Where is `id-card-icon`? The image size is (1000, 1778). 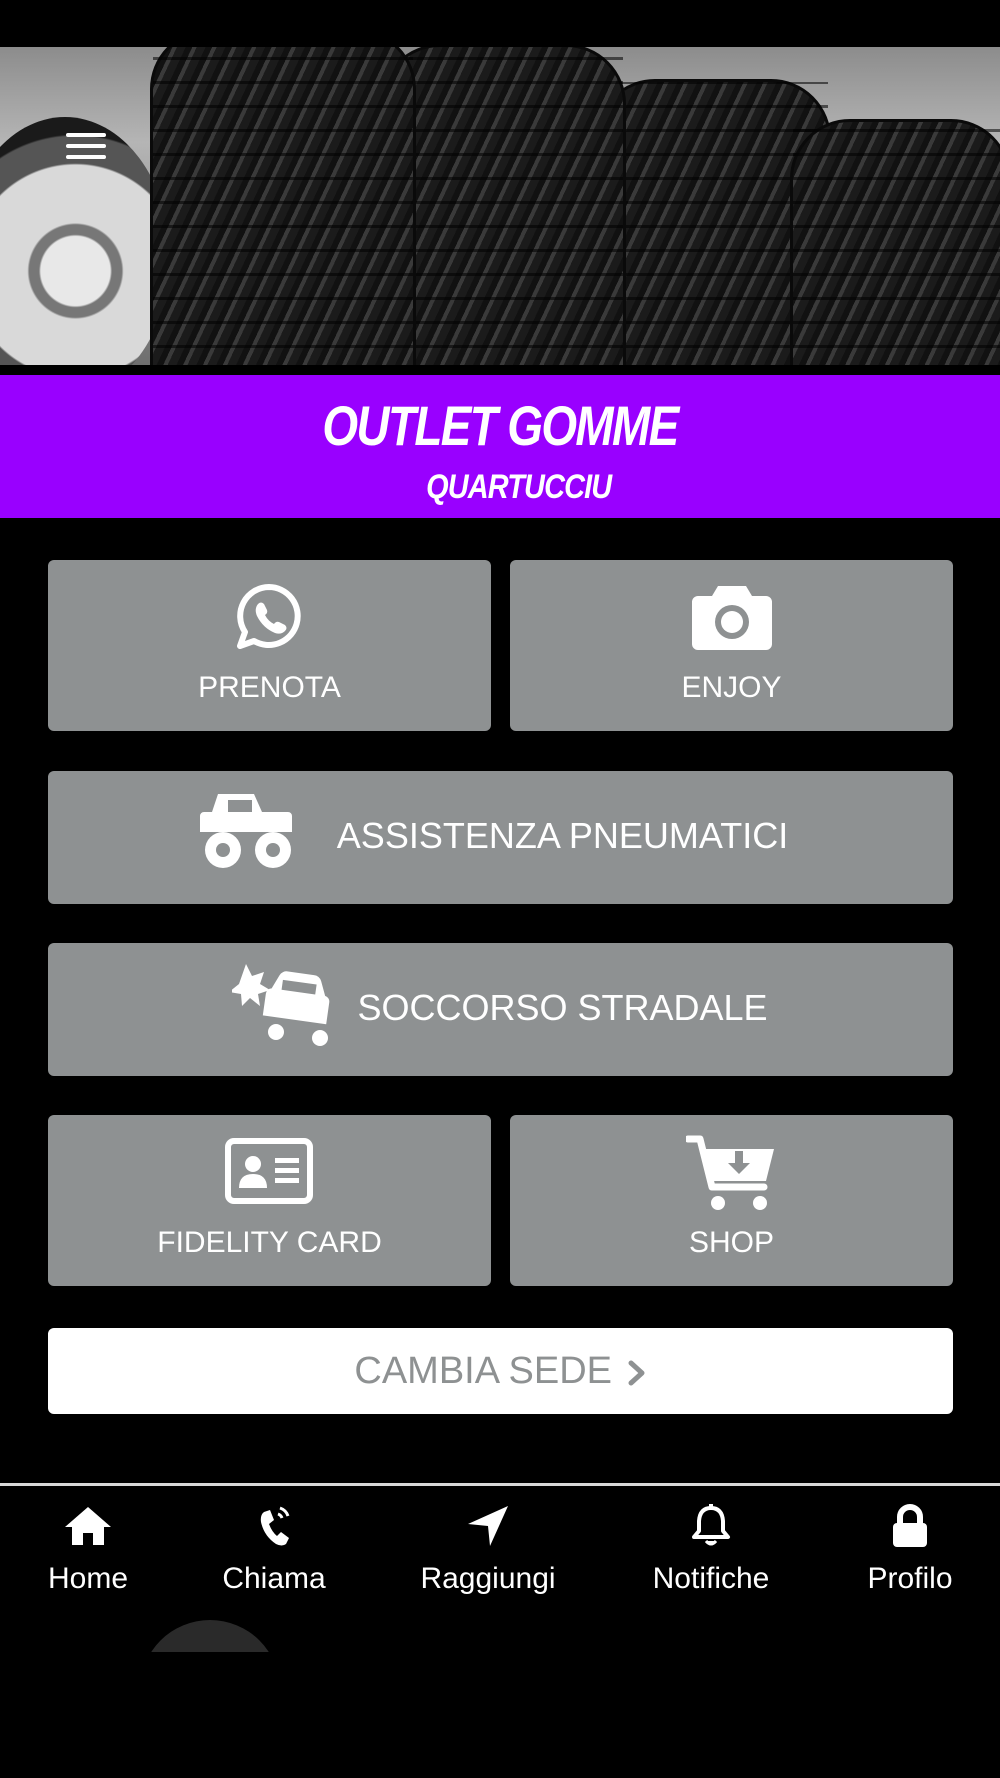 id-card-icon is located at coordinates (269, 1171).